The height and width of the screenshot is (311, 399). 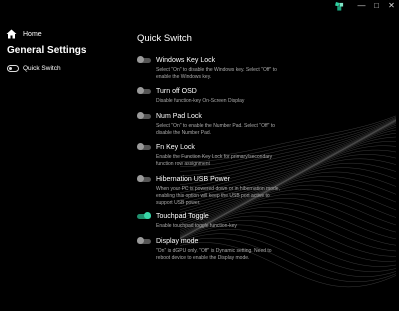 What do you see at coordinates (176, 91) in the screenshot?
I see `setting-label: Turn off OSD` at bounding box center [176, 91].